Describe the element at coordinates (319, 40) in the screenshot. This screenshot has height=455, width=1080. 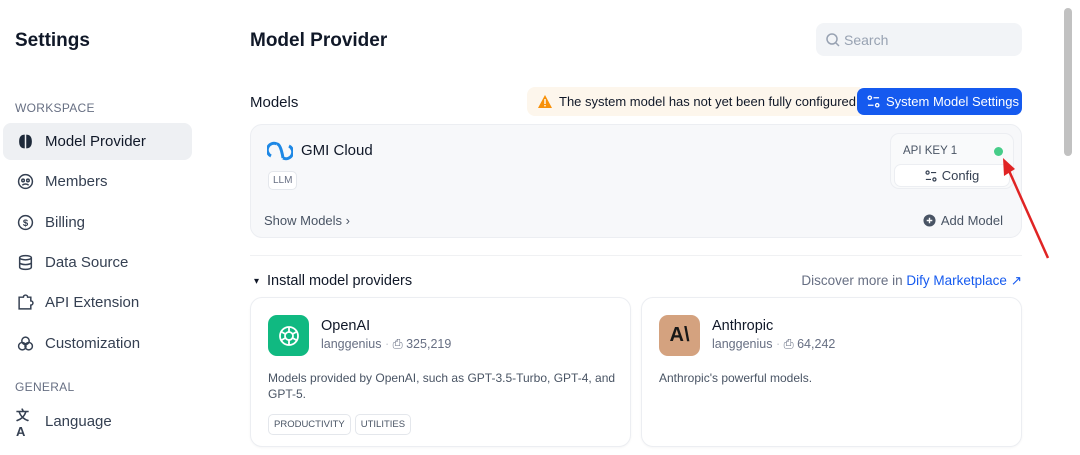
I see `page-title: Model Provider` at that location.